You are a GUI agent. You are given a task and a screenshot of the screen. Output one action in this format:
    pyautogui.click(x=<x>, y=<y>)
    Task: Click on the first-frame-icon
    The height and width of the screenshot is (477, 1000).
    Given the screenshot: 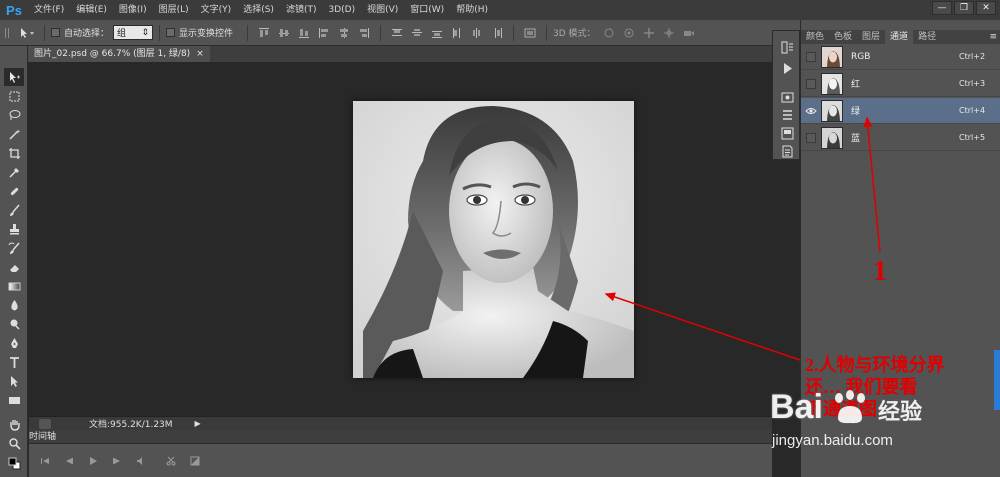 What is the action you would take?
    pyautogui.click(x=45, y=461)
    